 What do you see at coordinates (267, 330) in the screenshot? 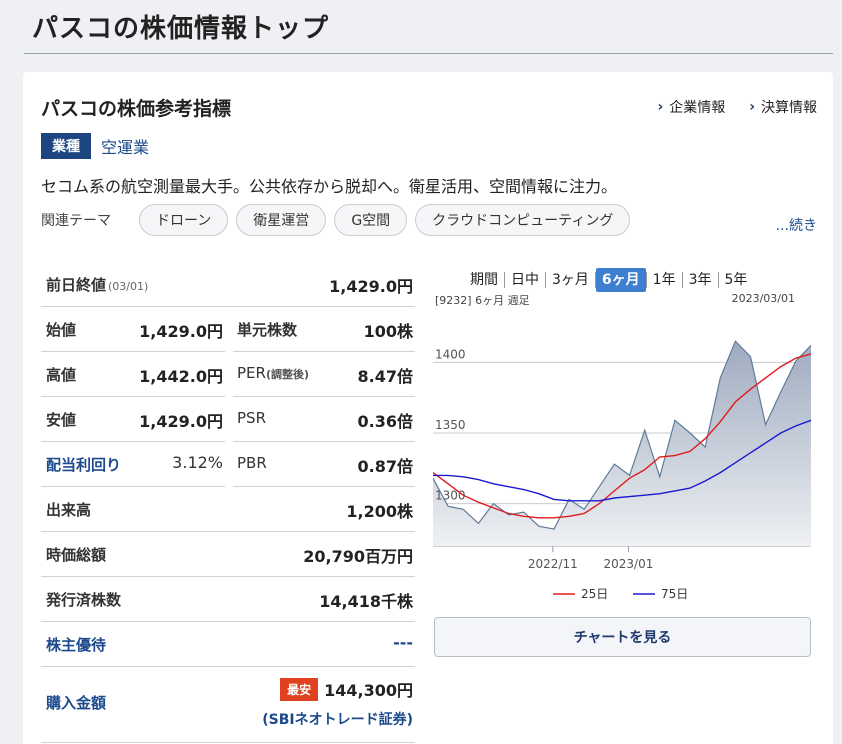
I see `unit-label: 単元株数` at bounding box center [267, 330].